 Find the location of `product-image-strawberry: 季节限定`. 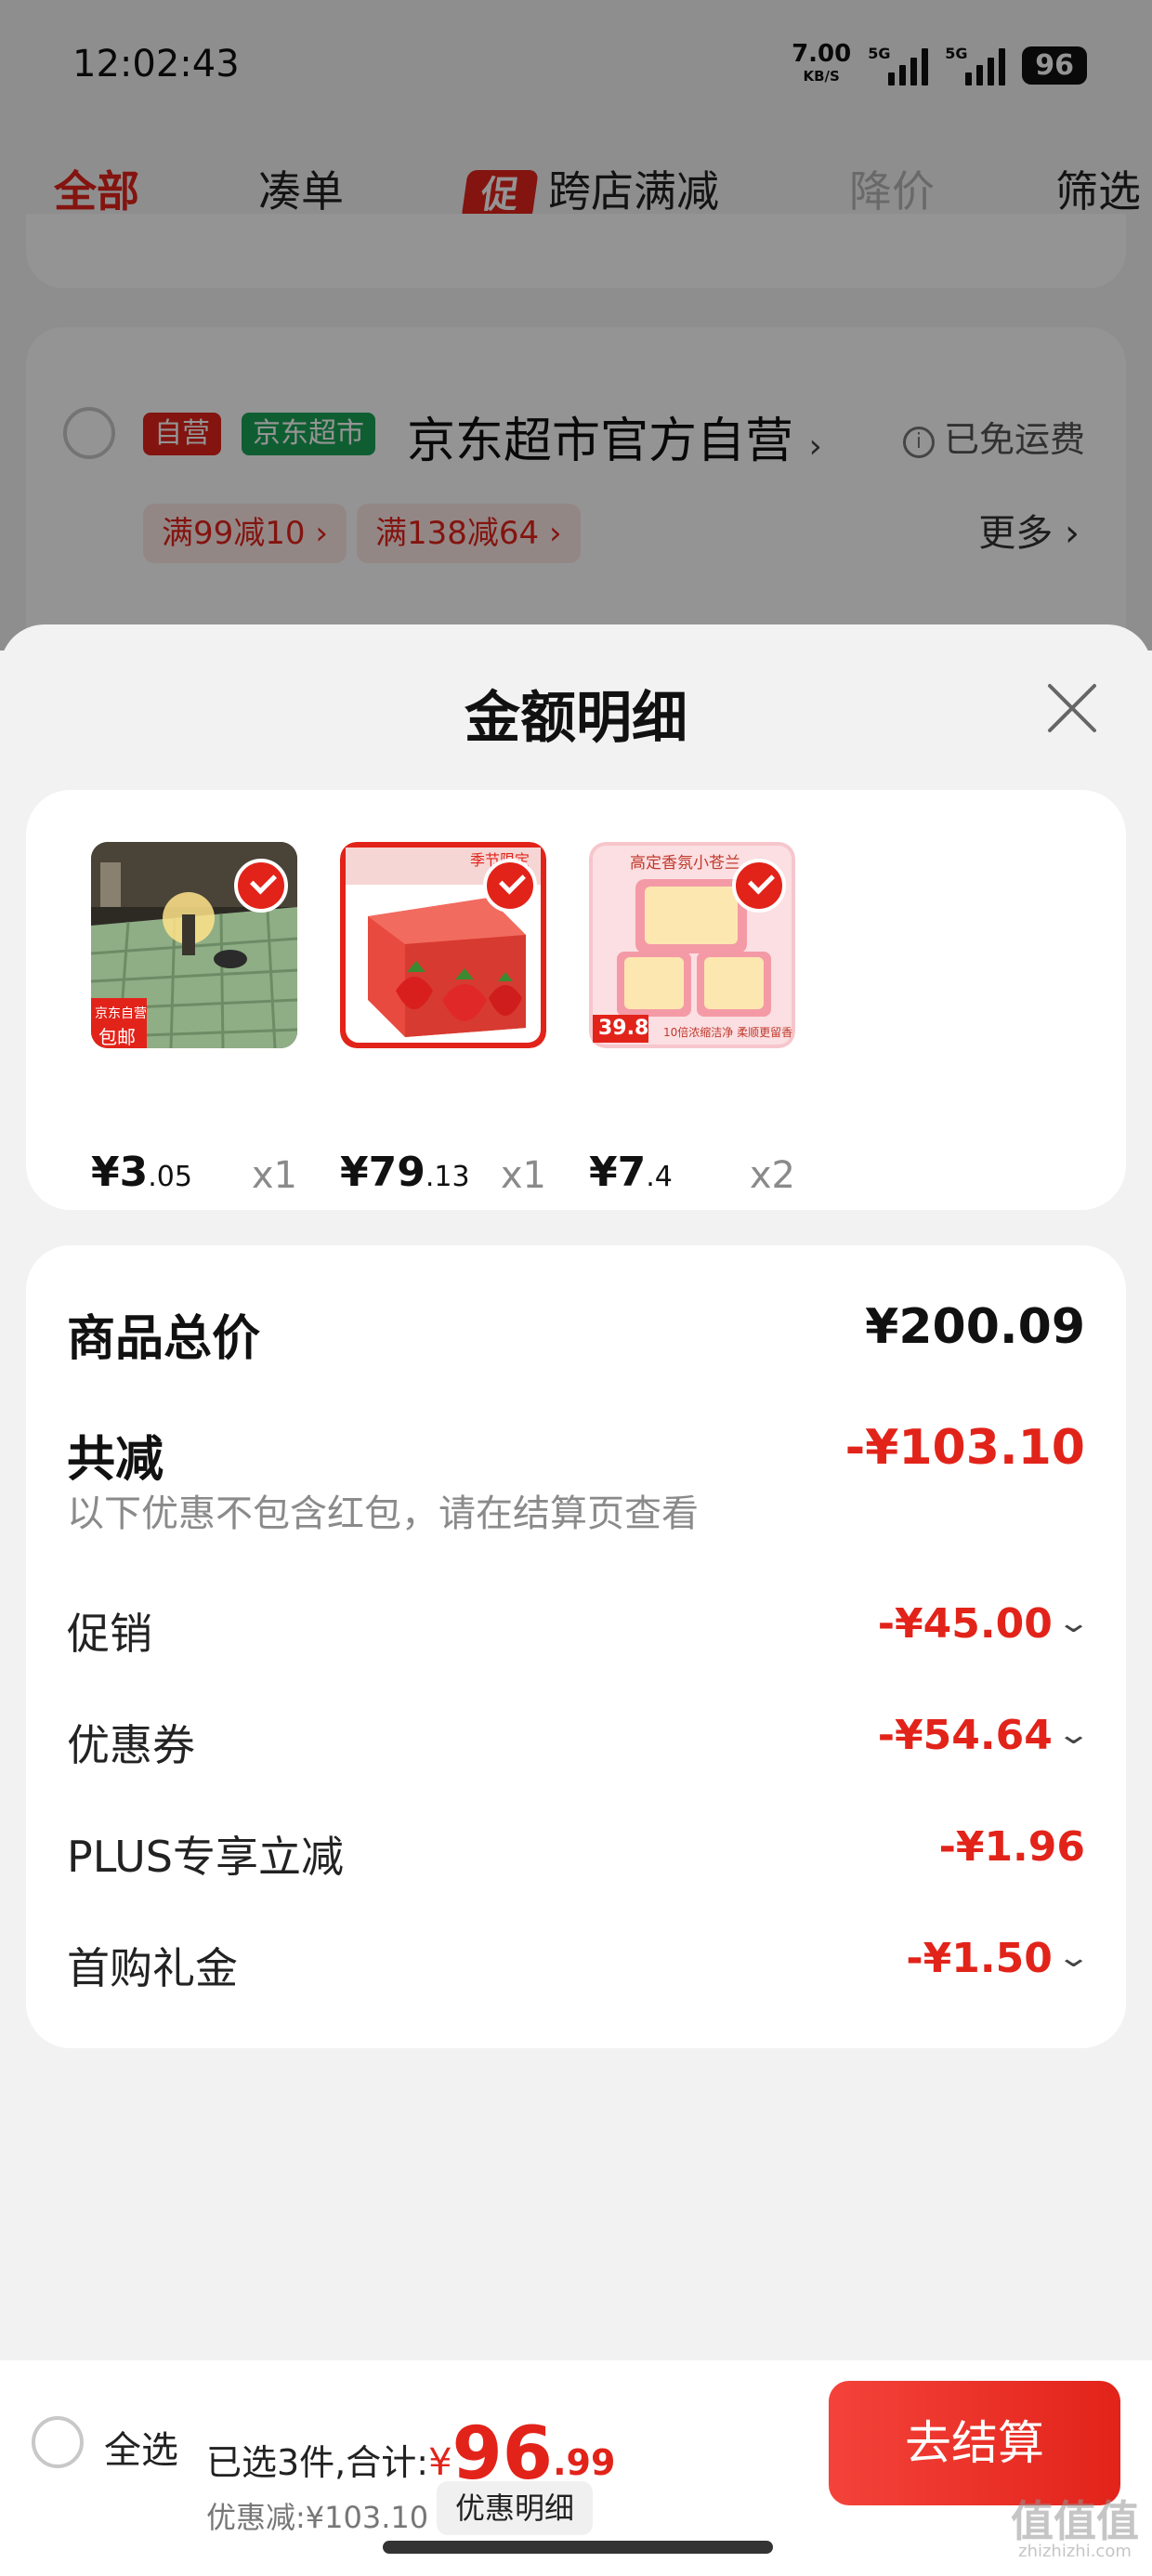

product-image-strawberry: 季节限定 is located at coordinates (443, 945).